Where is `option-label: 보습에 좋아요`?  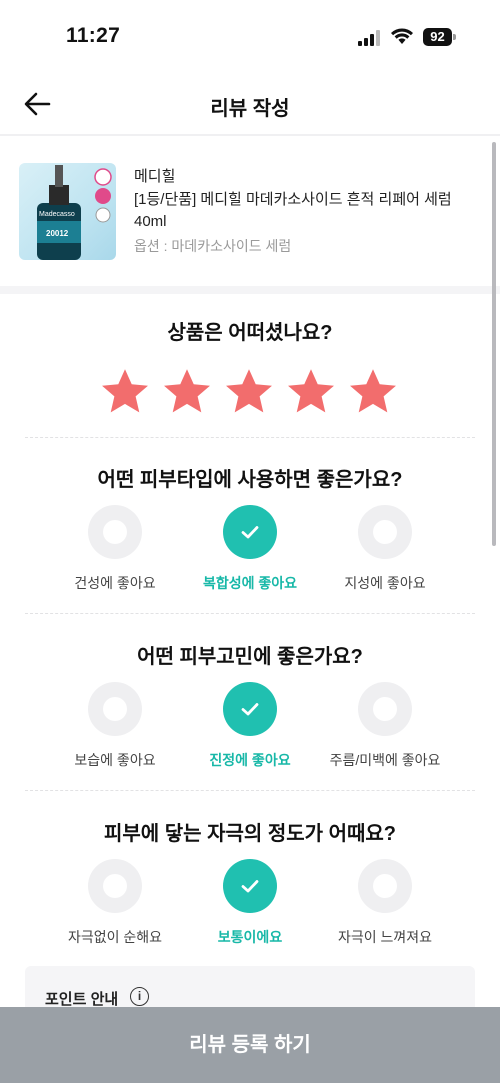
option-label: 보습에 좋아요 is located at coordinates (115, 760).